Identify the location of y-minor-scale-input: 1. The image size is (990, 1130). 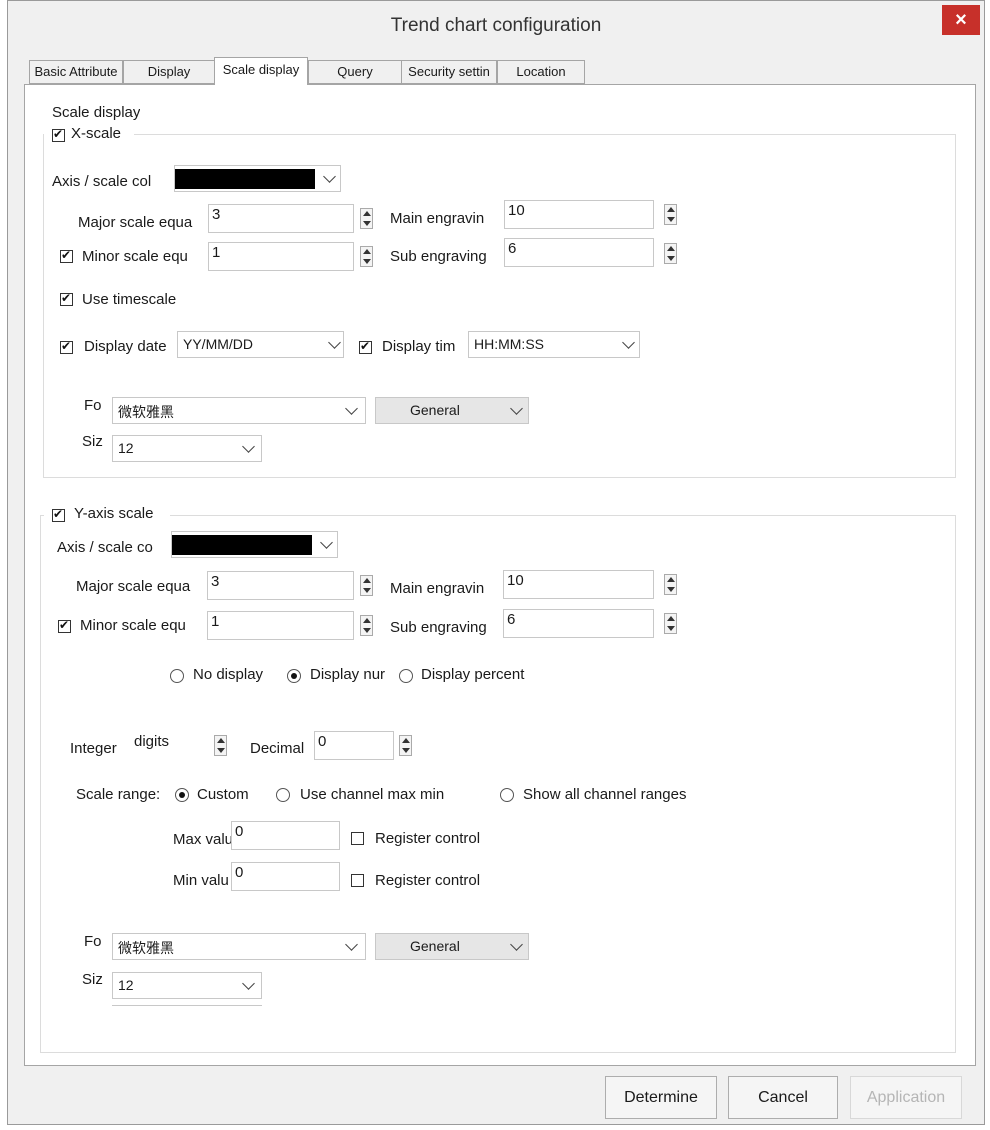
(280, 625).